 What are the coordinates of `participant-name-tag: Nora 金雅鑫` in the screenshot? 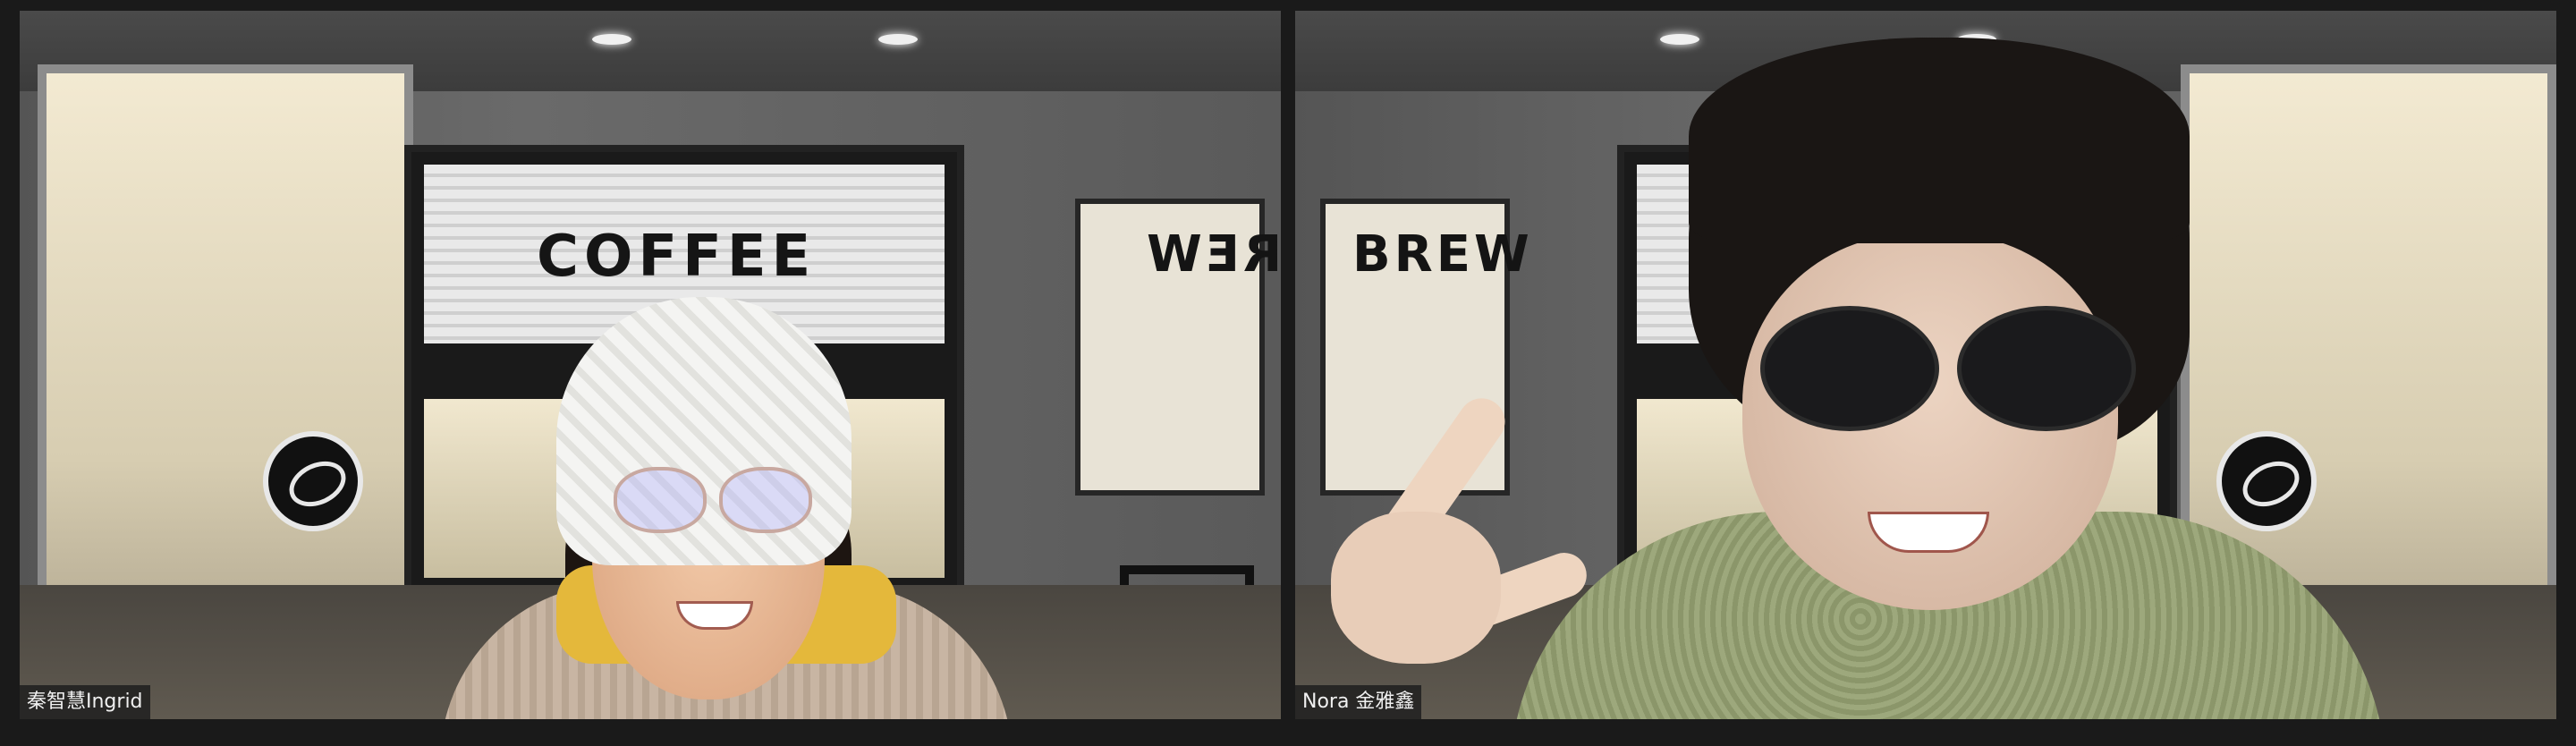 It's located at (1358, 702).